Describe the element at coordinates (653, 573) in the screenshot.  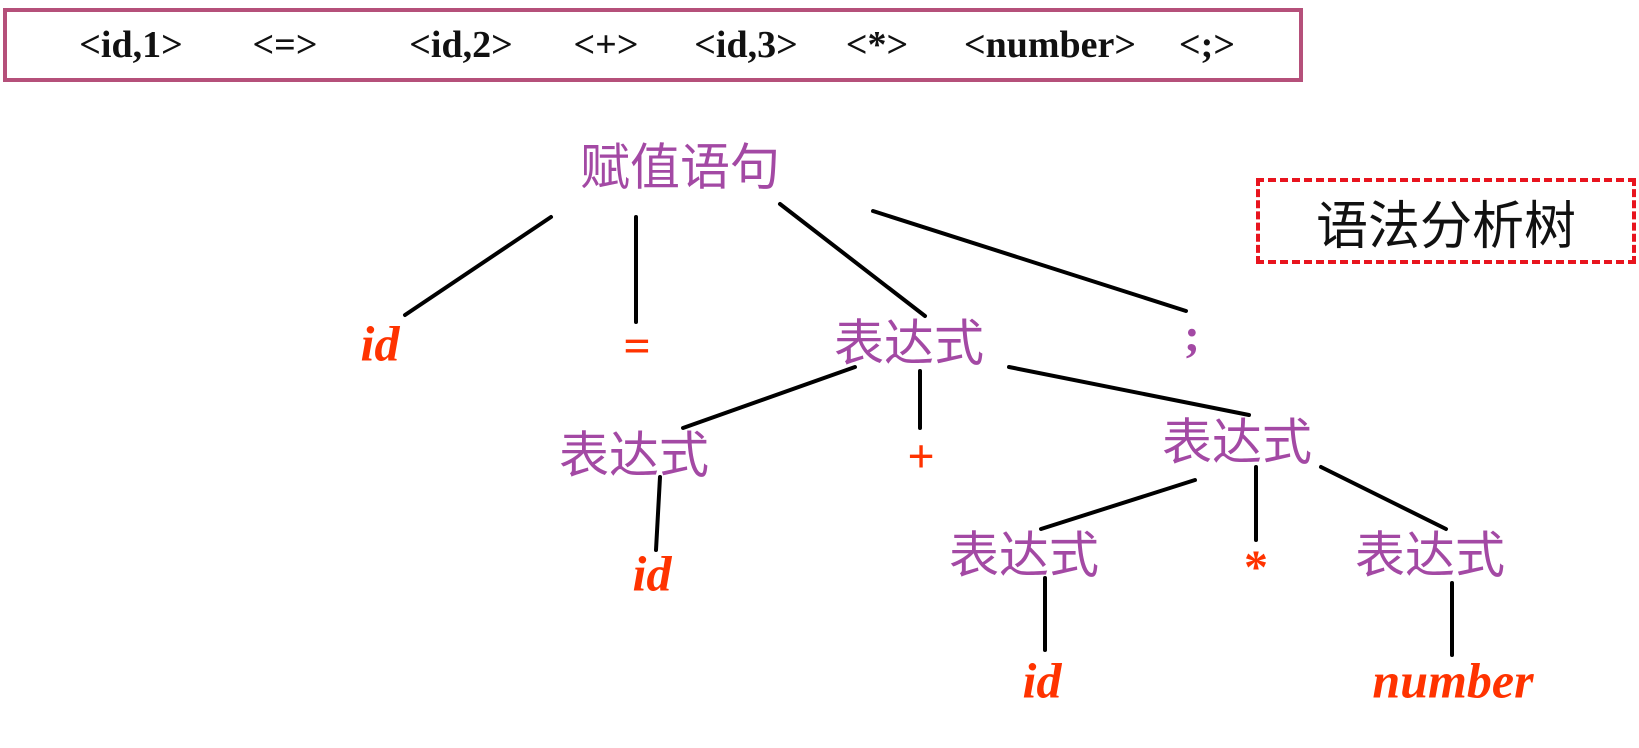
I see `node-id-2: id` at that location.